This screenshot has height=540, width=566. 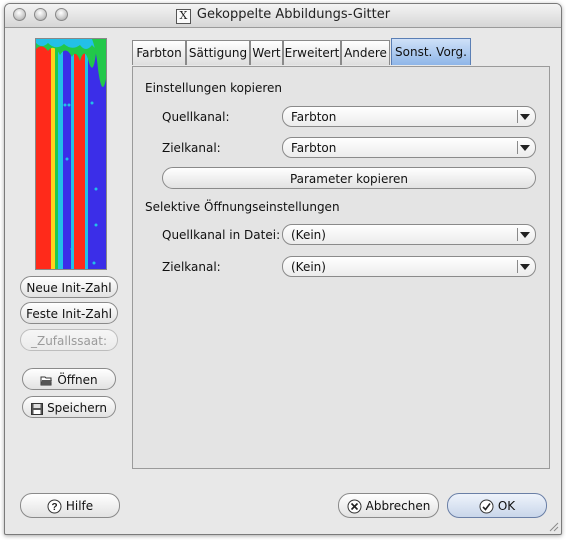 I want to click on floppy-disk-icon, so click(x=37, y=408).